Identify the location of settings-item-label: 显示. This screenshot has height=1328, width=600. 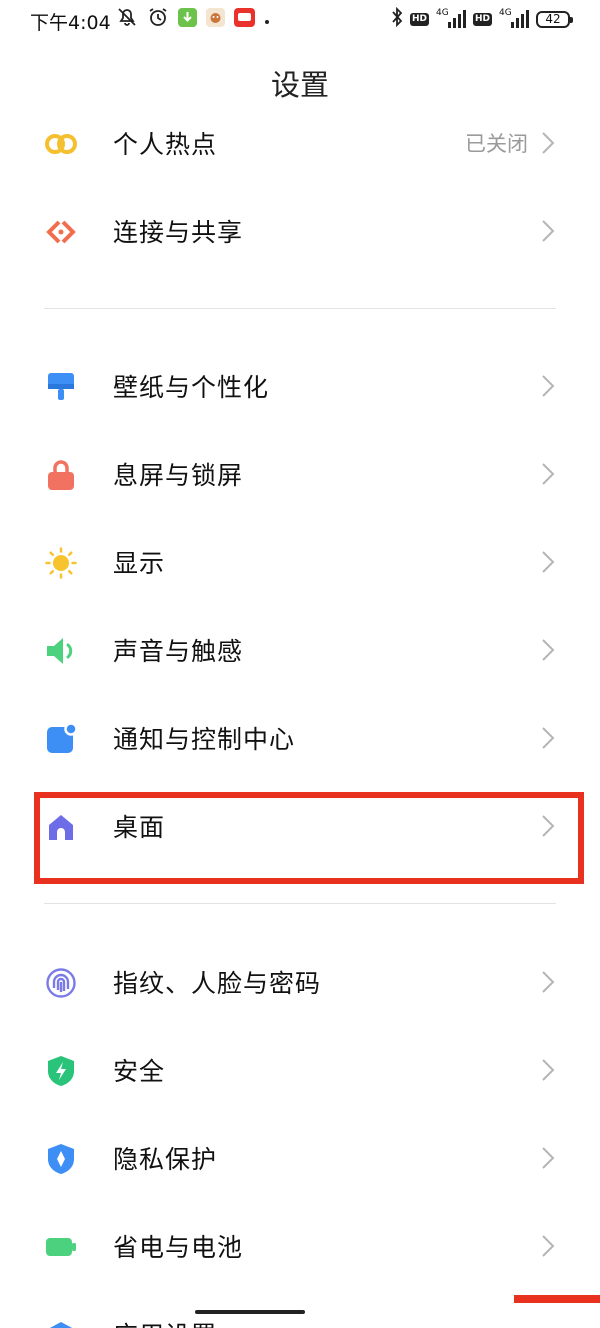
(139, 563).